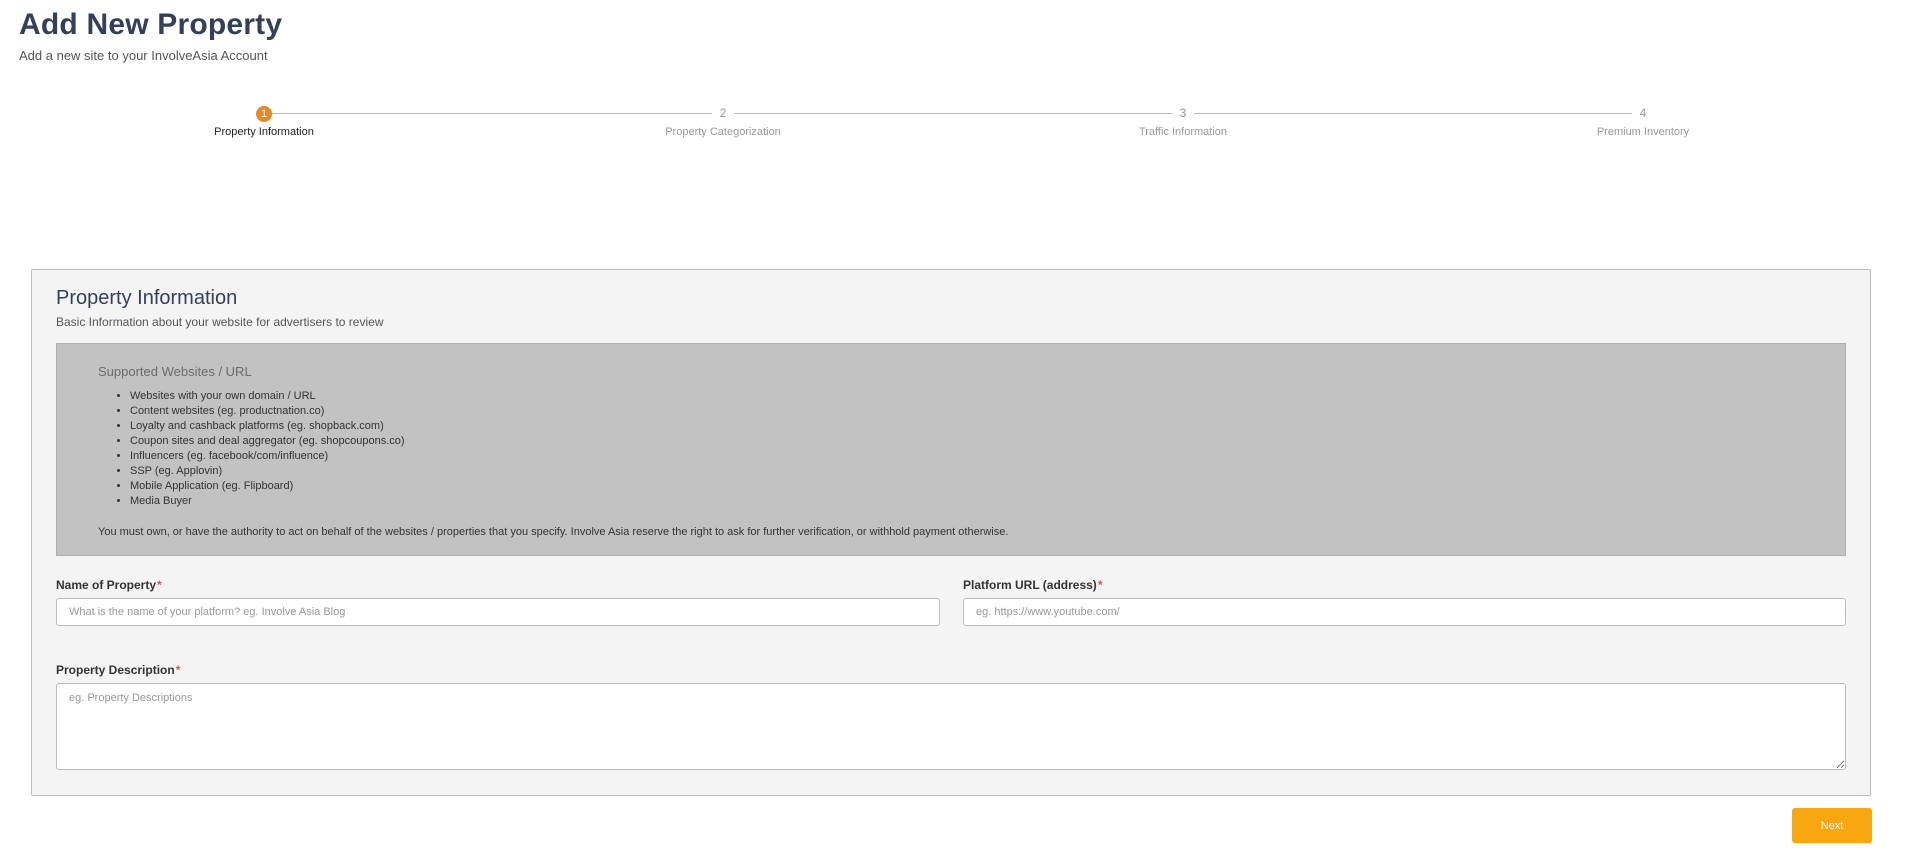 This screenshot has width=1905, height=854. I want to click on info-box-title: Supported Websites / URL, so click(175, 371).